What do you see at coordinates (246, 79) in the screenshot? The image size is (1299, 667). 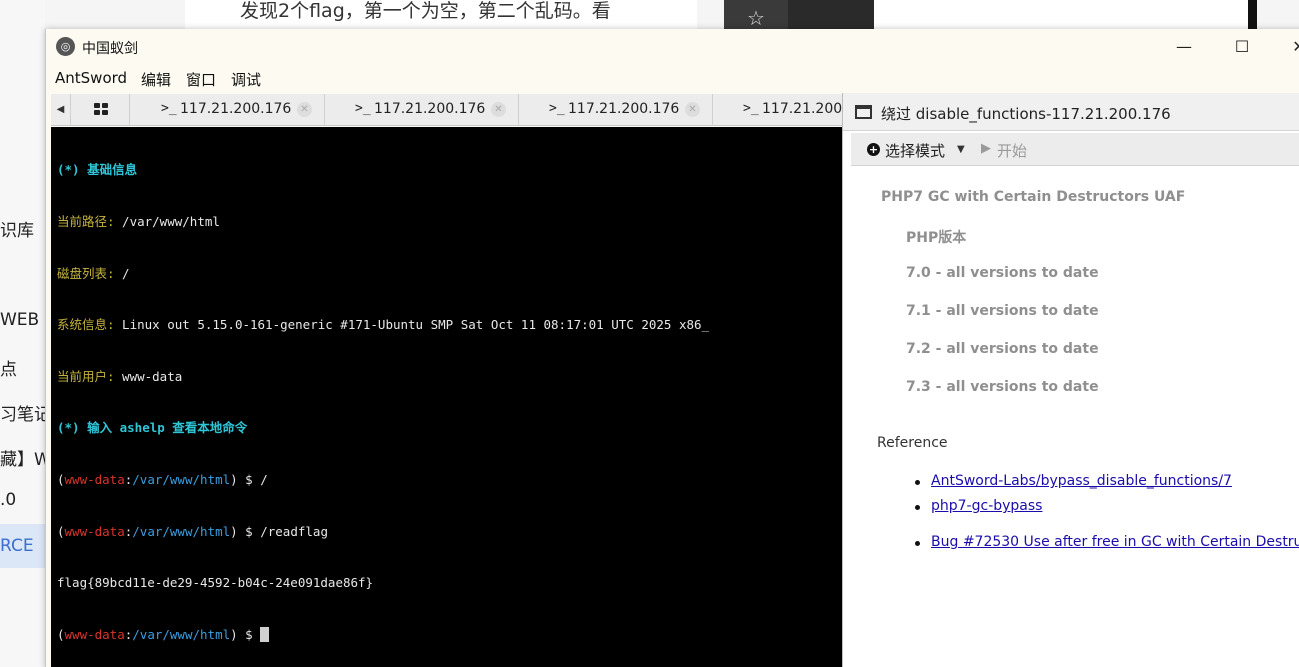 I see `menu-debug: 调试` at bounding box center [246, 79].